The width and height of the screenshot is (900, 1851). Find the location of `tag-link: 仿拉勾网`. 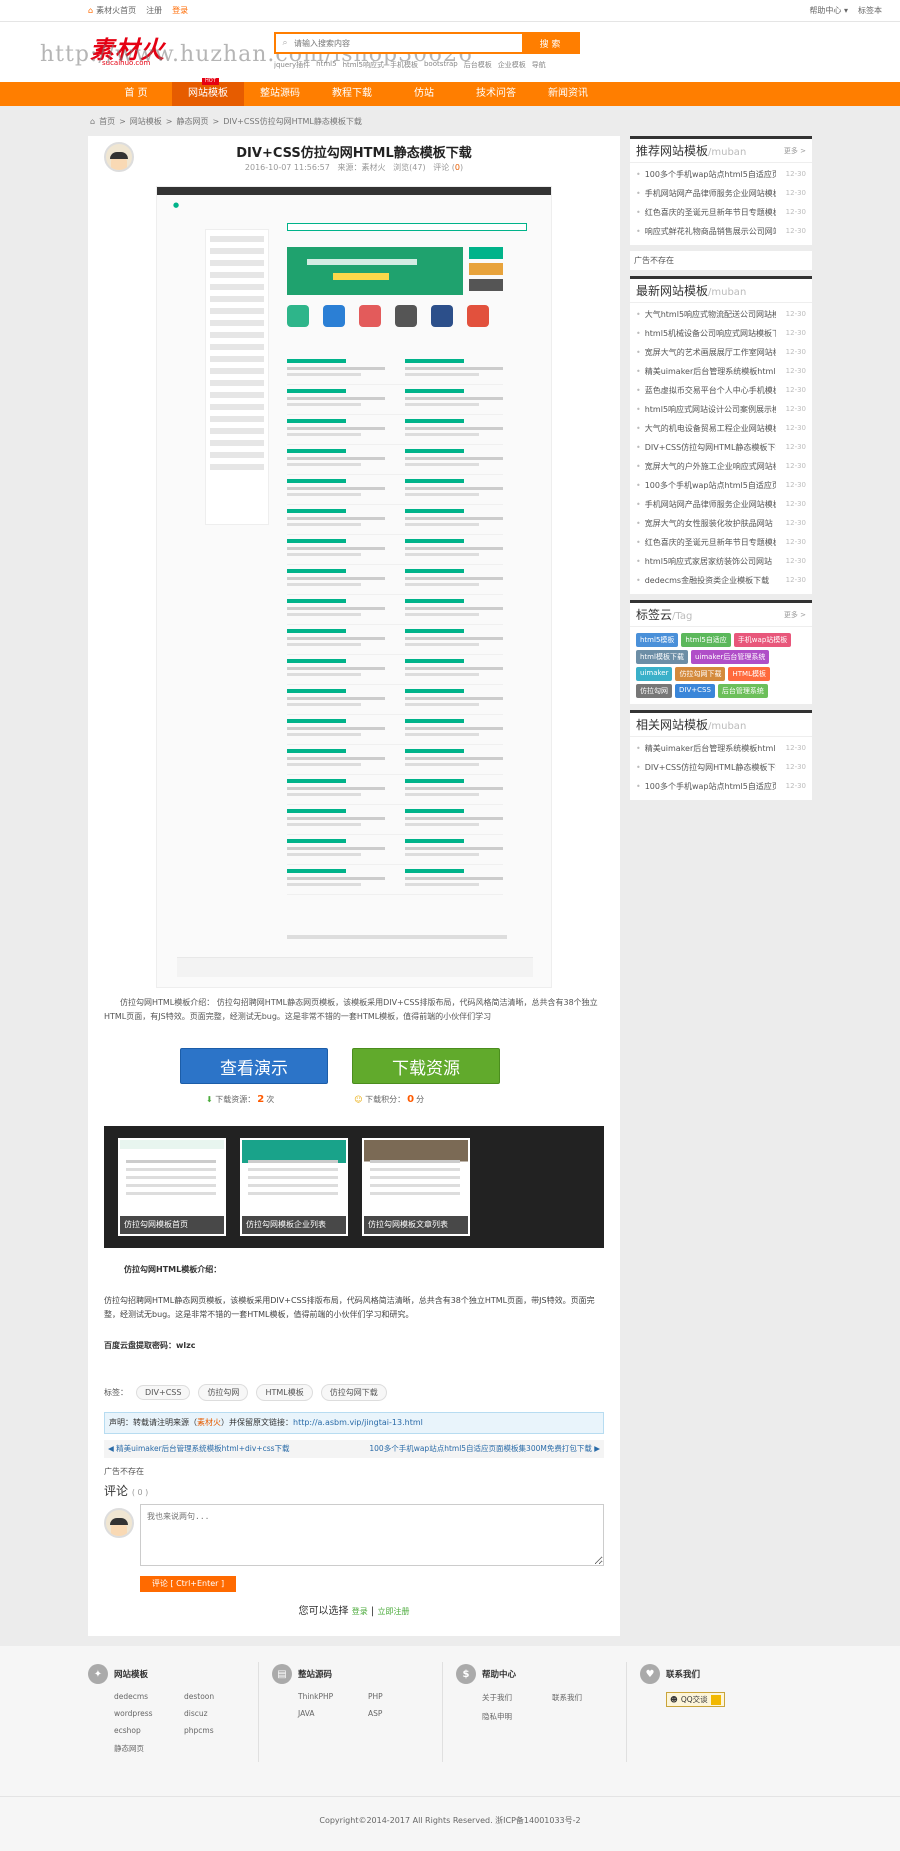

tag-link: 仿拉勾网 is located at coordinates (223, 1392).